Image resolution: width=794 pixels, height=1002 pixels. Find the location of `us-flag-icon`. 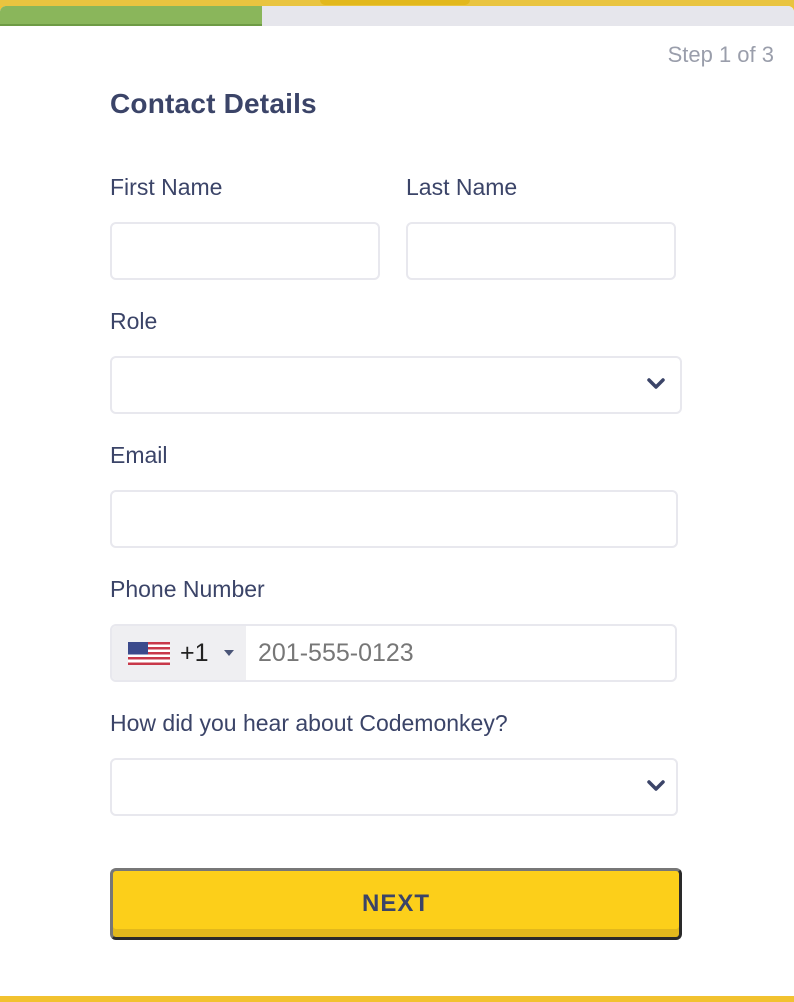

us-flag-icon is located at coordinates (149, 653).